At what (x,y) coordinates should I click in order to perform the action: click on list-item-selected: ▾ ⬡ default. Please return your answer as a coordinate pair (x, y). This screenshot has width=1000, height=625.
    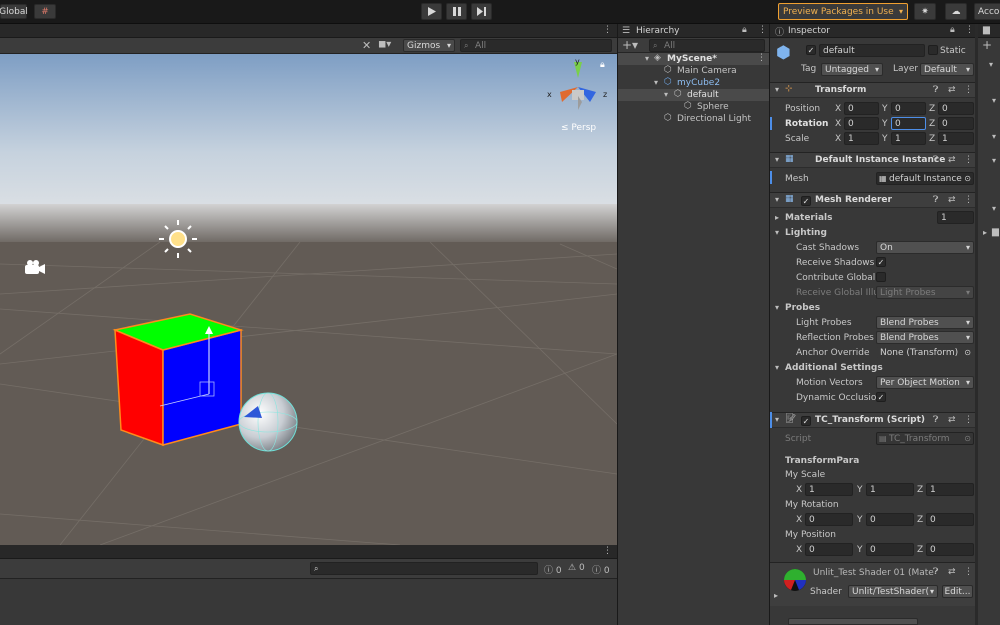
    Looking at the image, I should click on (693, 95).